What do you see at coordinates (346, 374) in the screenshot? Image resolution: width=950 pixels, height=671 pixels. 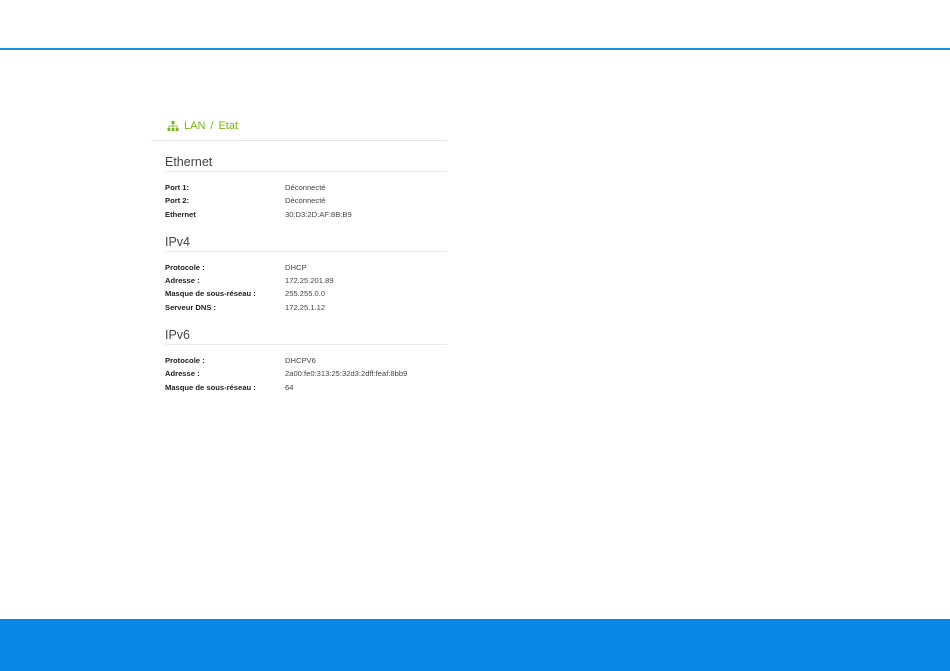 I see `row-value: 2a00:fe0:313:25:32d3:2dff:feaf:8bb9` at bounding box center [346, 374].